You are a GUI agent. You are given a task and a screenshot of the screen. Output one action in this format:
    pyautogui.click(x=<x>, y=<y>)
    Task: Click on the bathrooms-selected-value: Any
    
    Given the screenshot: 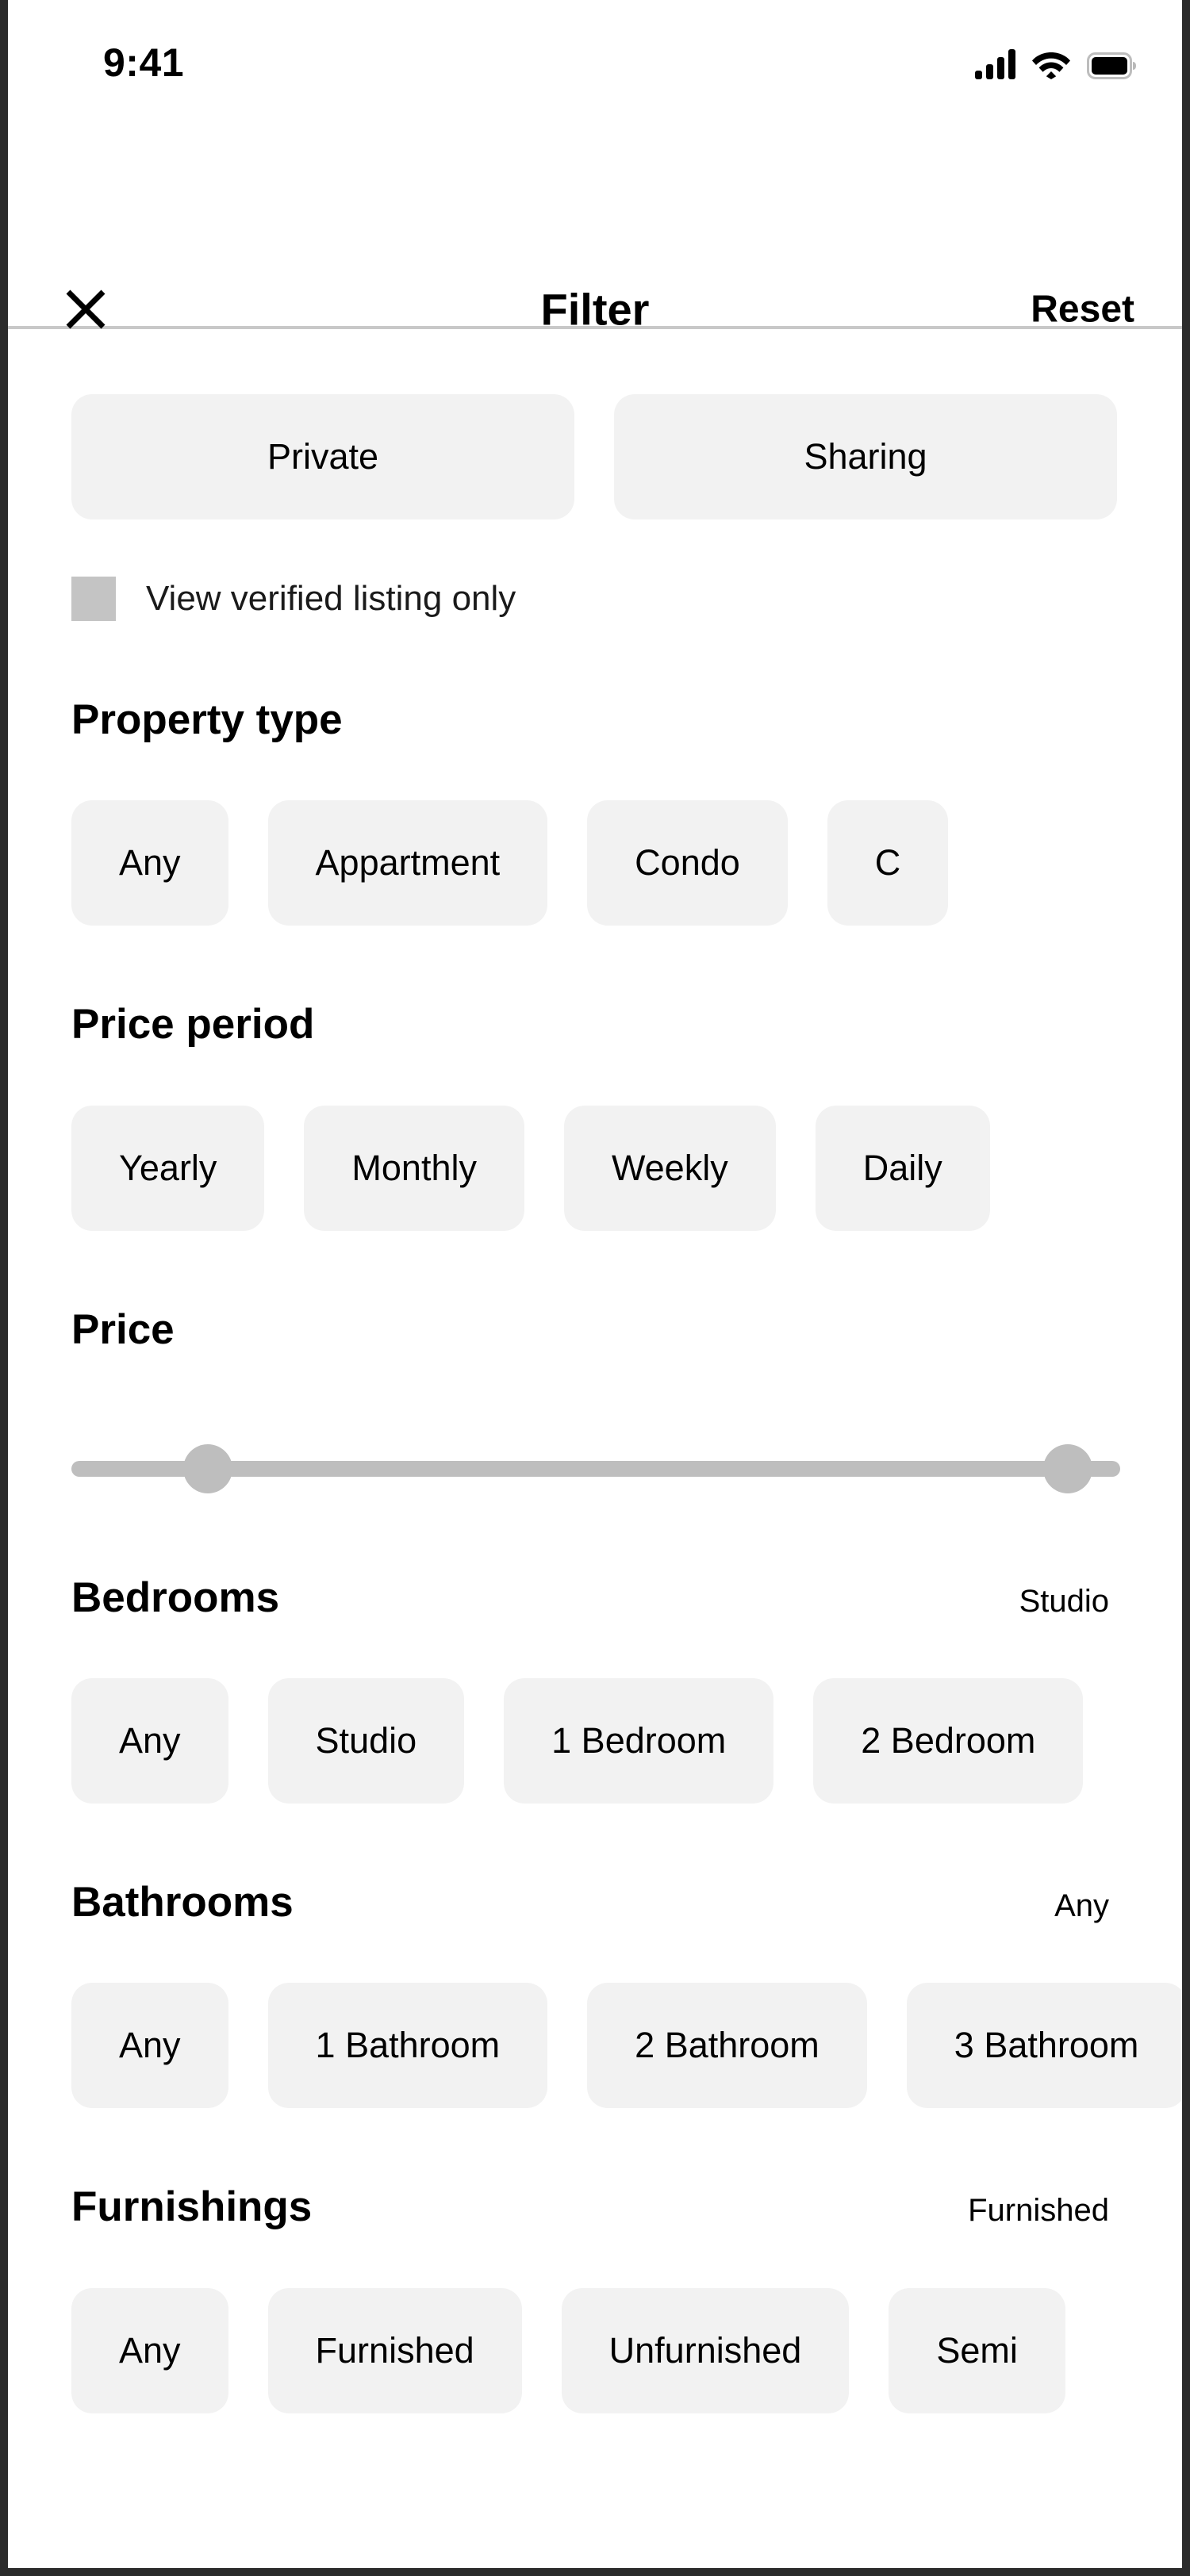 What is the action you would take?
    pyautogui.click(x=1081, y=1906)
    